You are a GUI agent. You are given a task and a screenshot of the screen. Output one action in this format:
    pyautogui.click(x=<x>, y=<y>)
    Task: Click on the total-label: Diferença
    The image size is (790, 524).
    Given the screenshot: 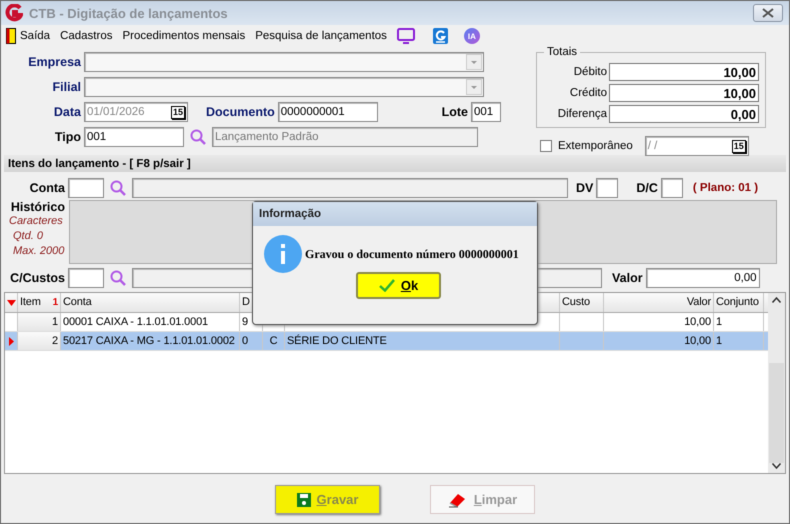 What is the action you would take?
    pyautogui.click(x=582, y=114)
    